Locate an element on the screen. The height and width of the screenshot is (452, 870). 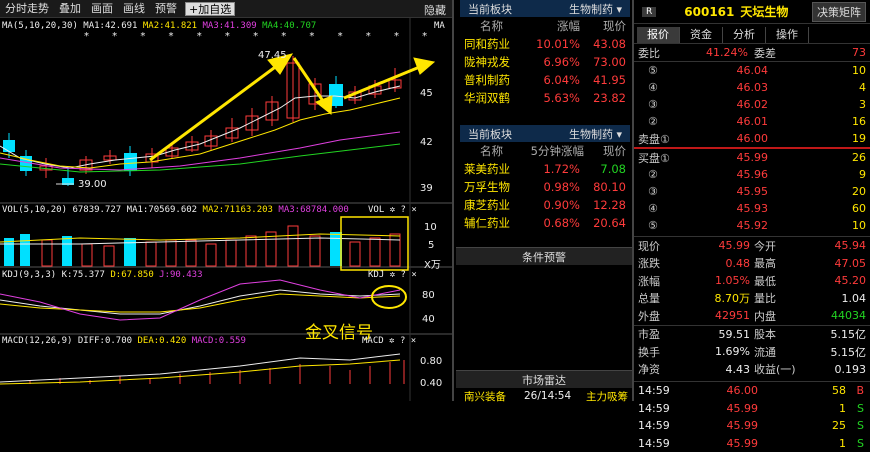
stat-row: 涨幅 1.05% 最低 45.20 is located at coordinates (752, 281).